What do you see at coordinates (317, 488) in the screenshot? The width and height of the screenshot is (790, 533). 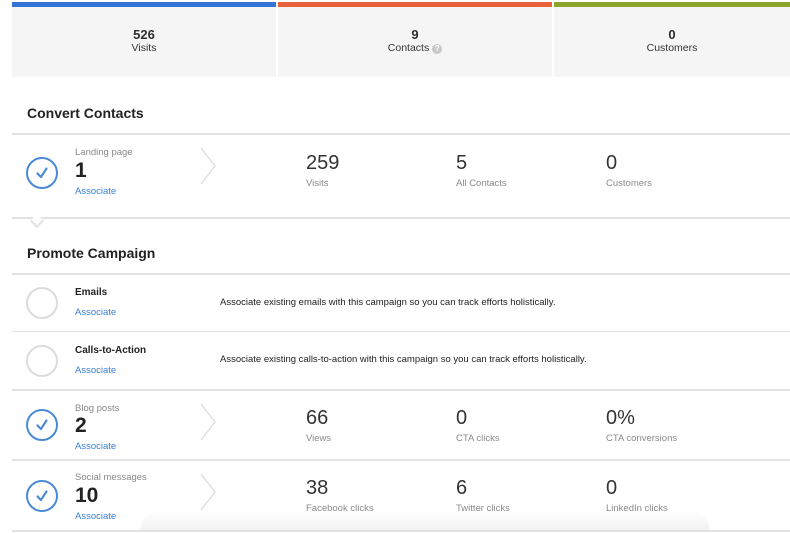 I see `metric-value: 38` at bounding box center [317, 488].